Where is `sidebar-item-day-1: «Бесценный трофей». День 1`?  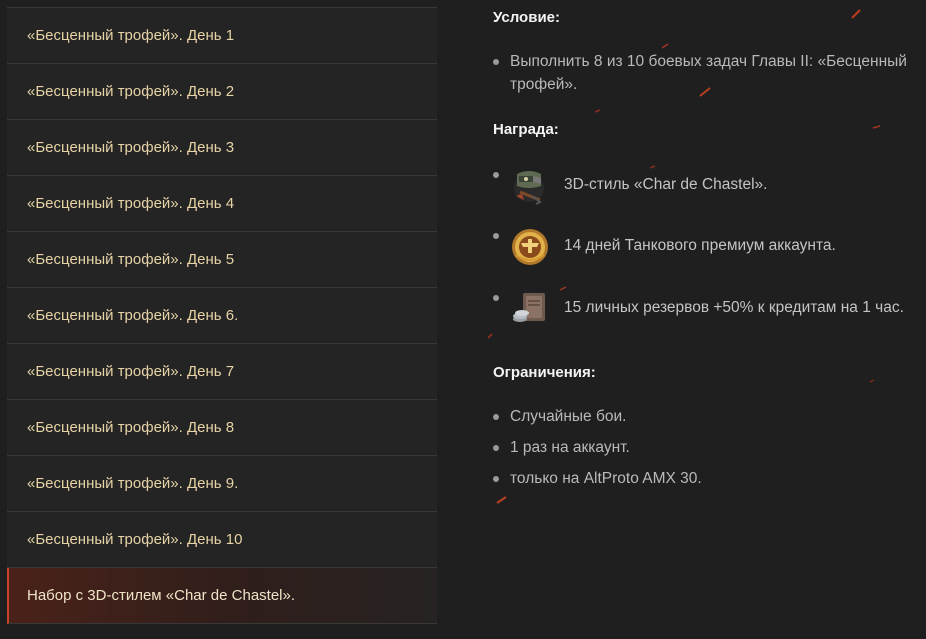
sidebar-item-day-1: «Бесценный трофей». День 1 is located at coordinates (222, 36).